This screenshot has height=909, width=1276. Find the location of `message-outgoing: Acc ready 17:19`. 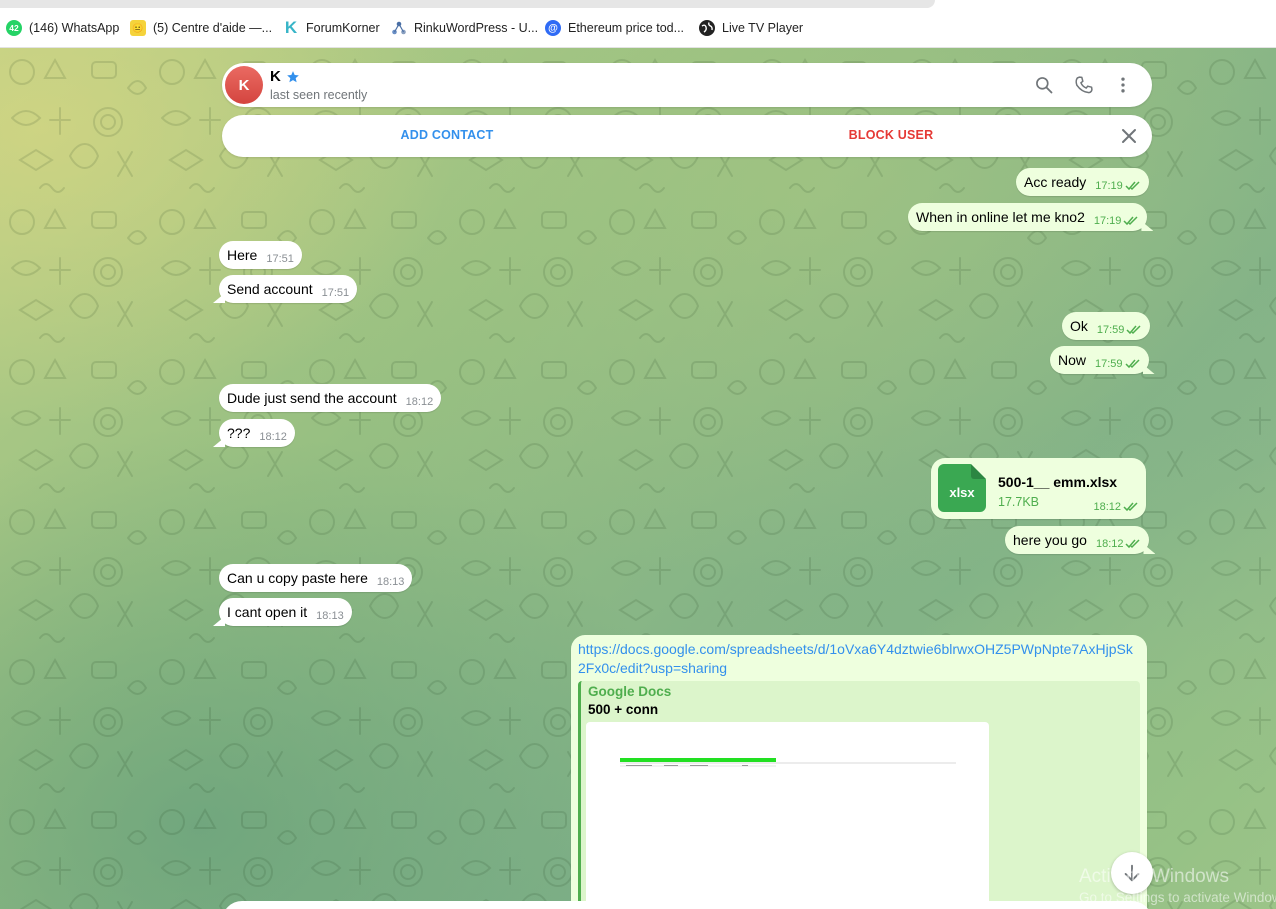

message-outgoing: Acc ready 17:19 is located at coordinates (1082, 182).